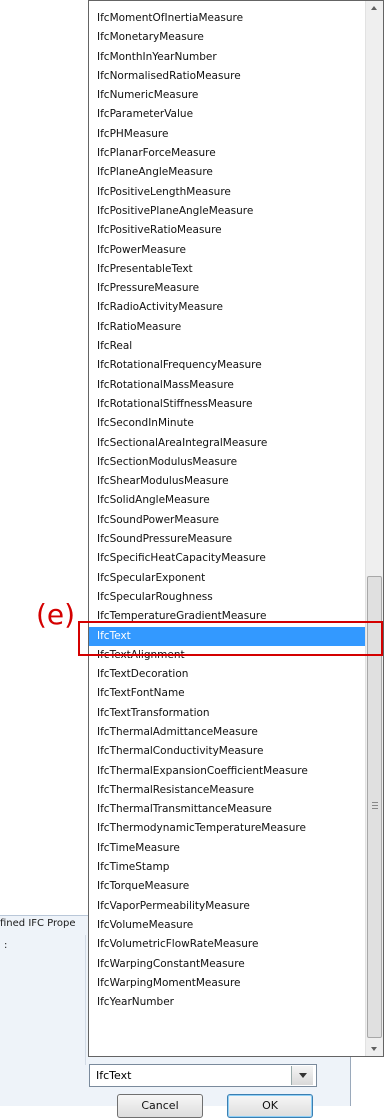 Image resolution: width=385 pixels, height=1118 pixels. What do you see at coordinates (227, 423) in the screenshot?
I see `list-item: IfcSecondInMinute` at bounding box center [227, 423].